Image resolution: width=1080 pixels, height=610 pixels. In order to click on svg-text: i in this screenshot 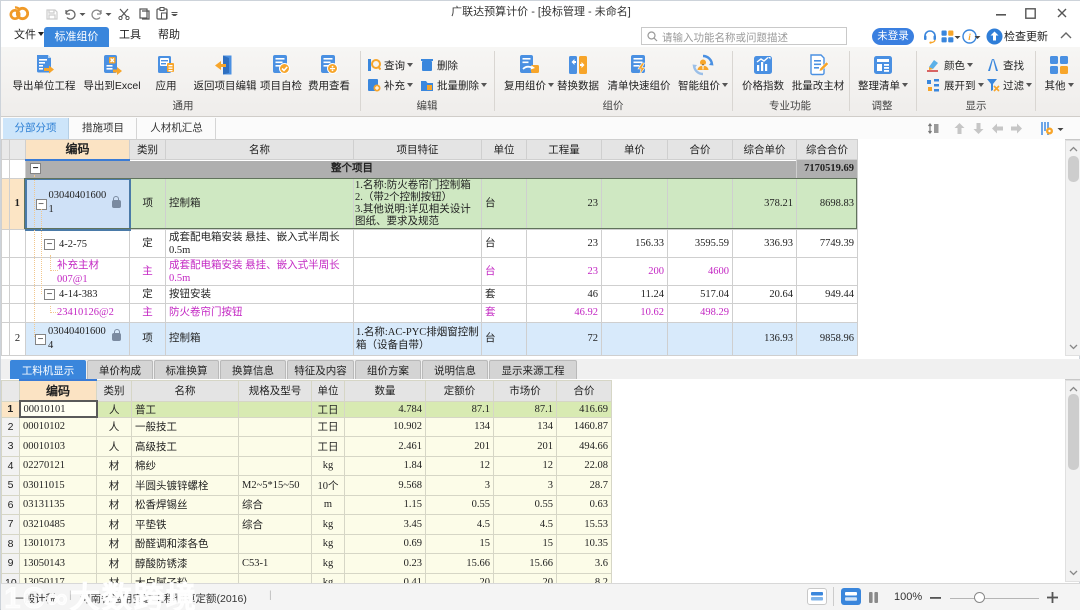, I will do `click(969, 37)`.